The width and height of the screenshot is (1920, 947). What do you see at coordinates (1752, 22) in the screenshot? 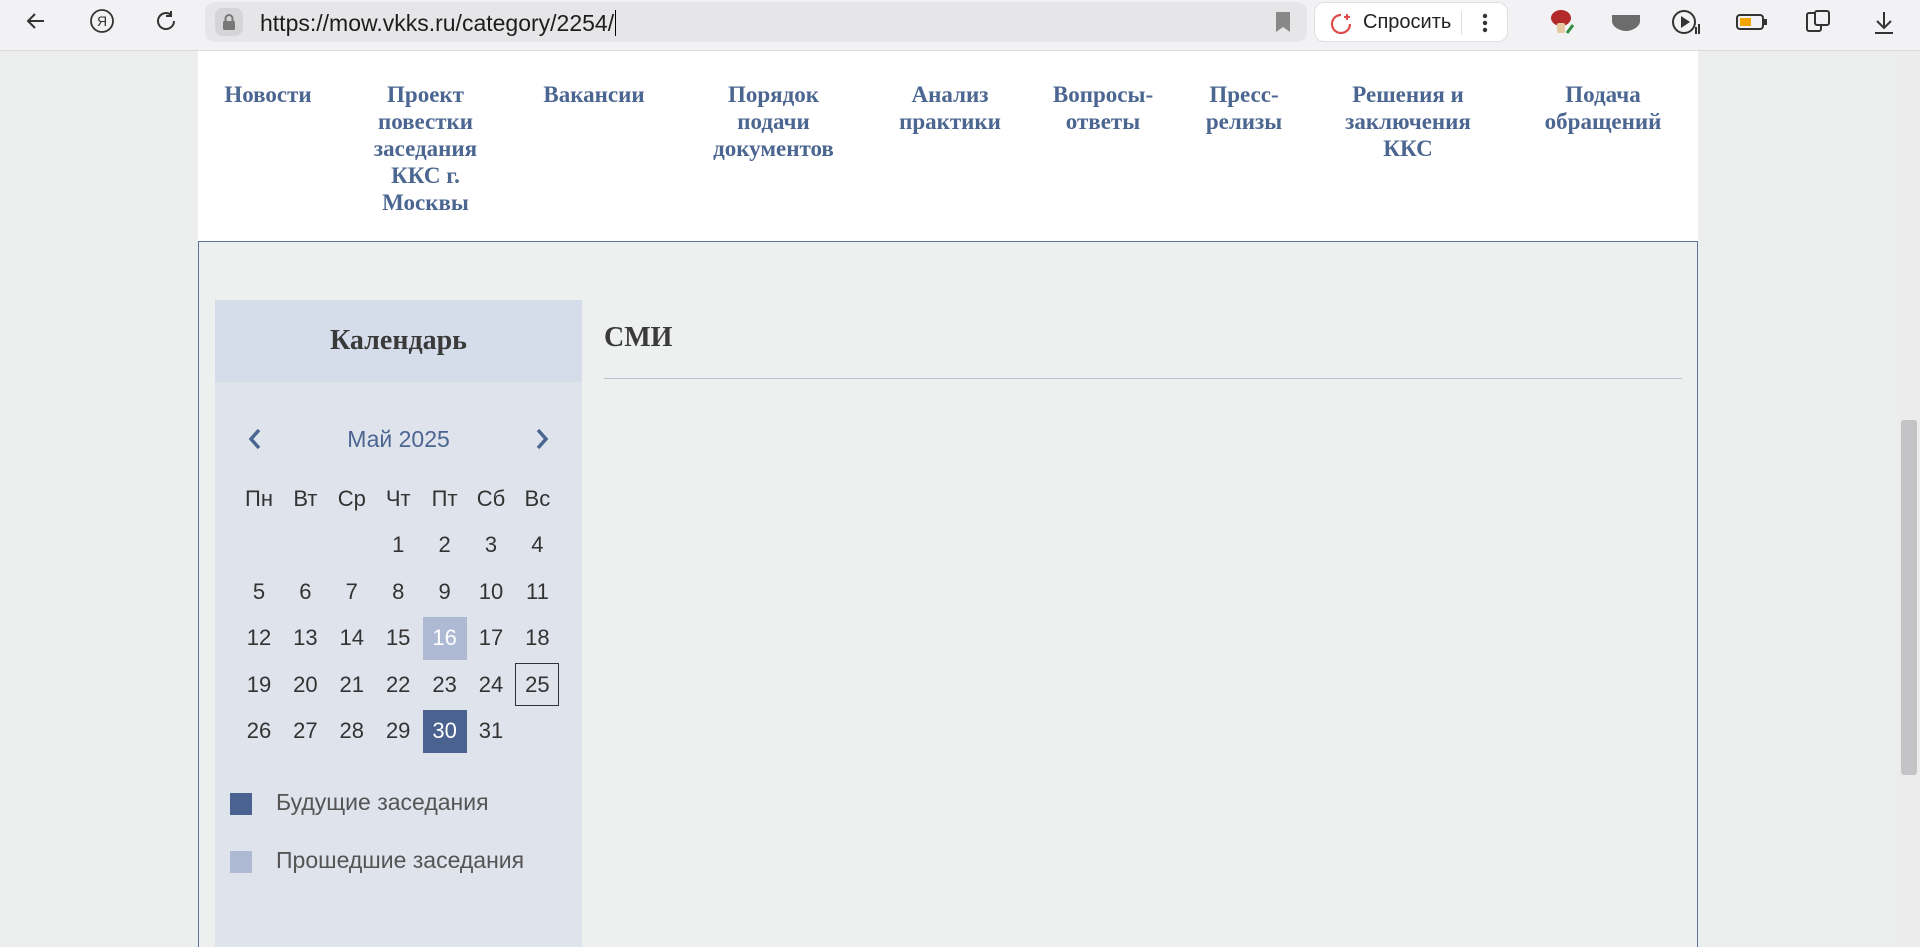
I see `battery-icon` at bounding box center [1752, 22].